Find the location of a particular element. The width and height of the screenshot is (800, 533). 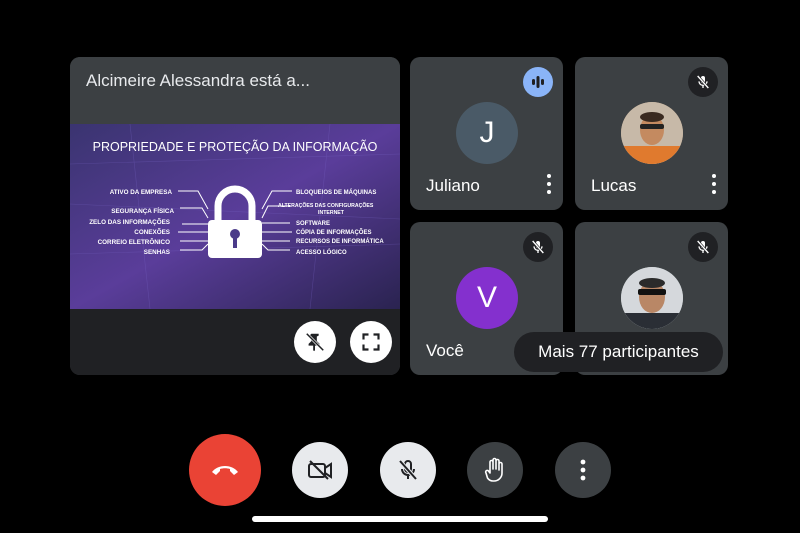

hangup-icon is located at coordinates (225, 470).